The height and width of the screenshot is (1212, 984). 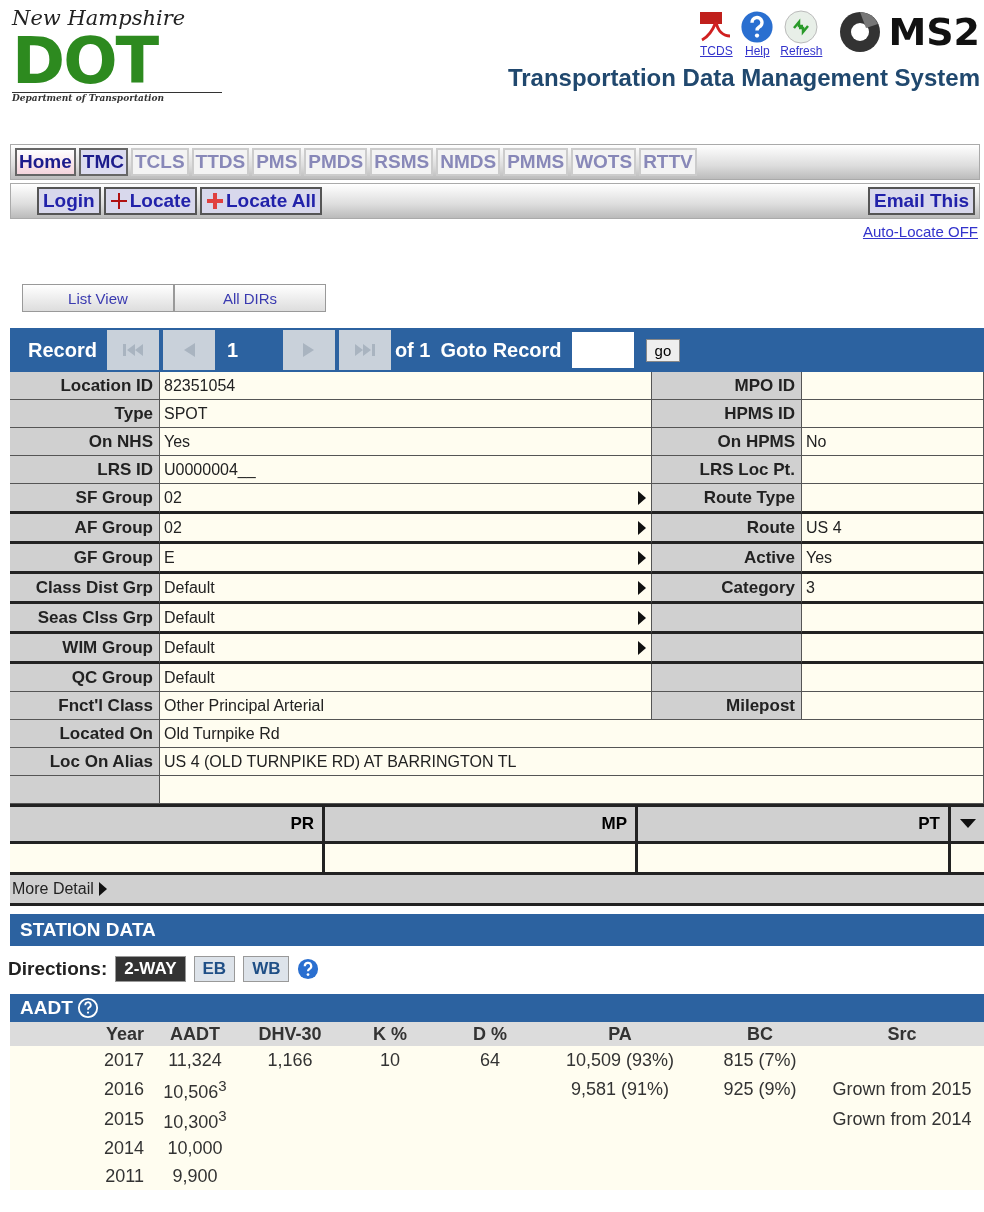 I want to click on column-header: MP, so click(x=481, y=825).